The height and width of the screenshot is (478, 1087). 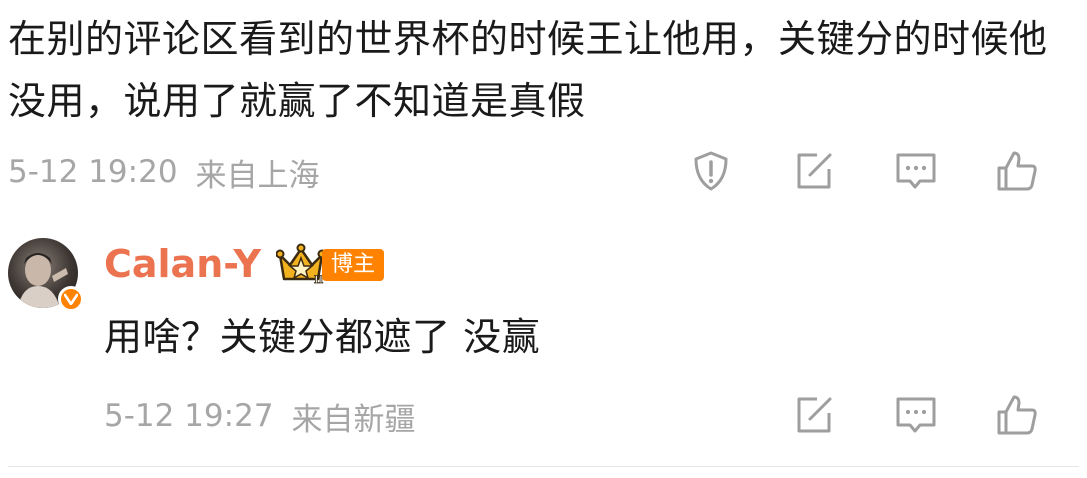 I want to click on reply-like-button, so click(x=1017, y=415).